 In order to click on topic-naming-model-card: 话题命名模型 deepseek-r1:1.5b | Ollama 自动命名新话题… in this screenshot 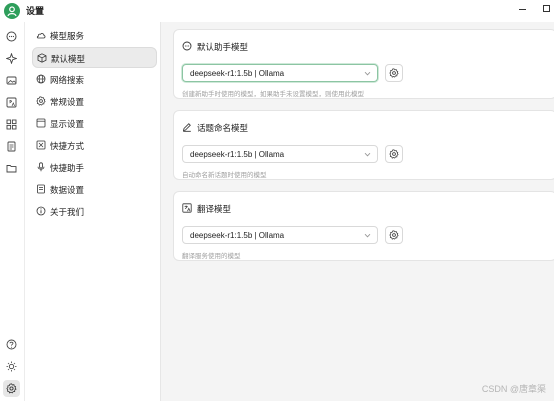, I will do `click(363, 145)`.